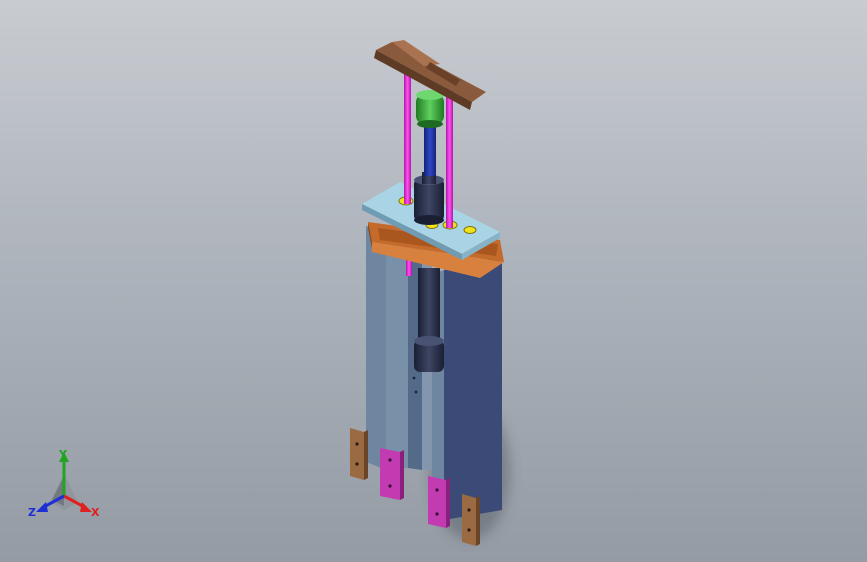 The image size is (867, 562). I want to click on x-axis-label: X, so click(95, 512).